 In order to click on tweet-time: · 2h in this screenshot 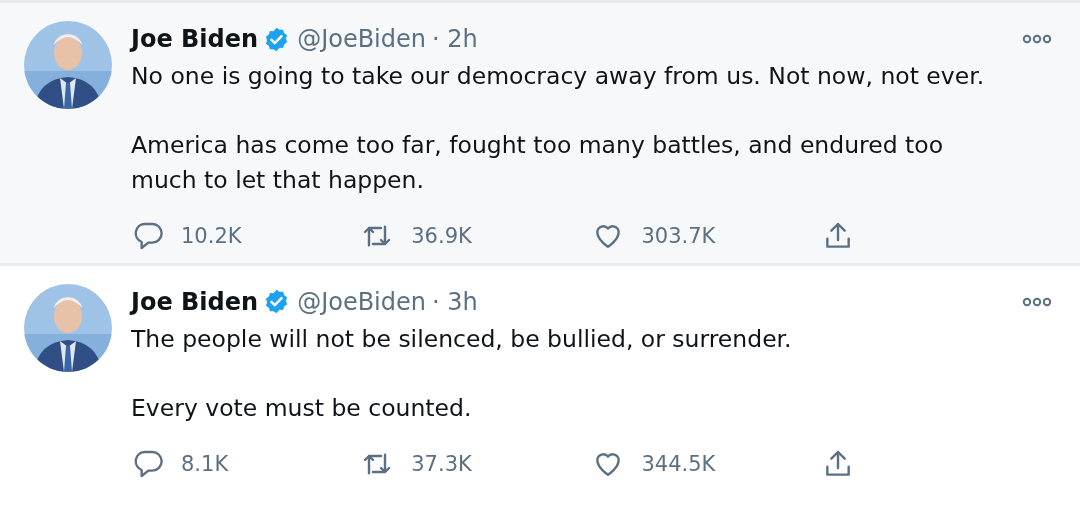, I will do `click(455, 39)`.